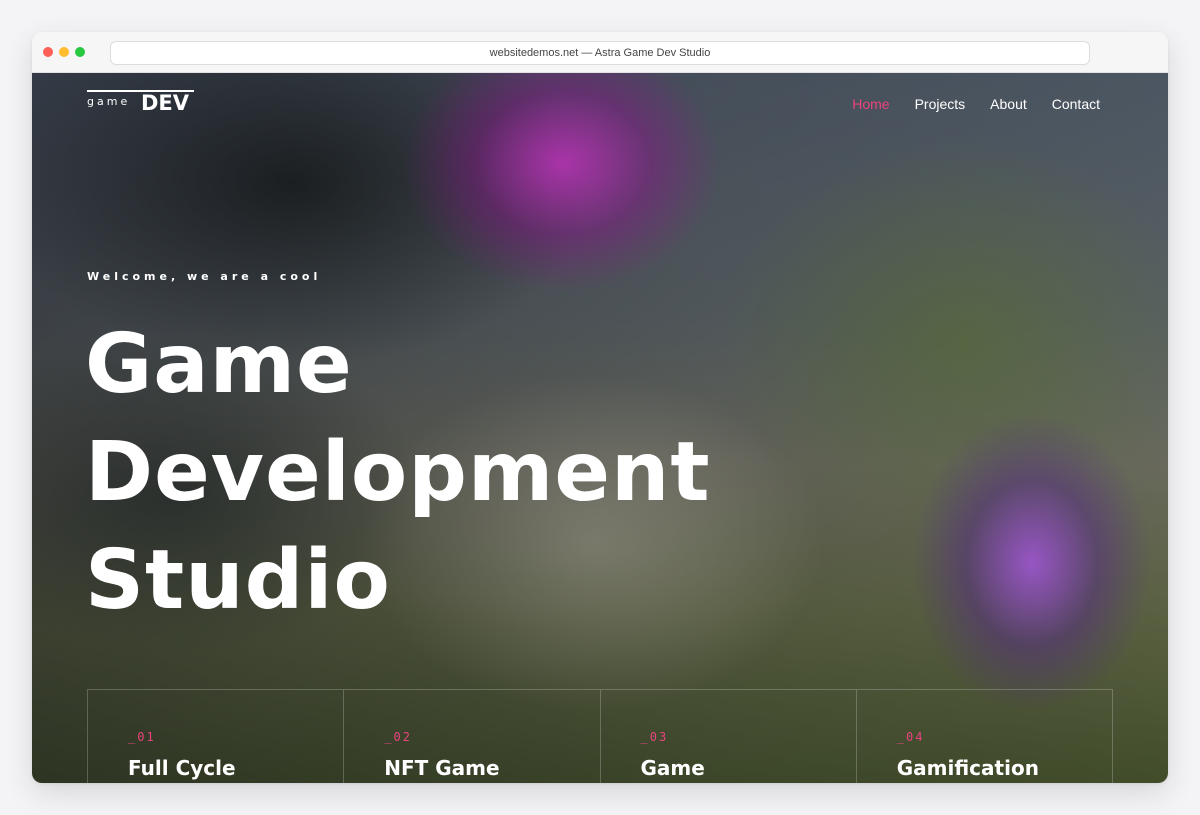 This screenshot has height=815, width=1200. Describe the element at coordinates (654, 737) in the screenshot. I see `service-number: _03` at that location.